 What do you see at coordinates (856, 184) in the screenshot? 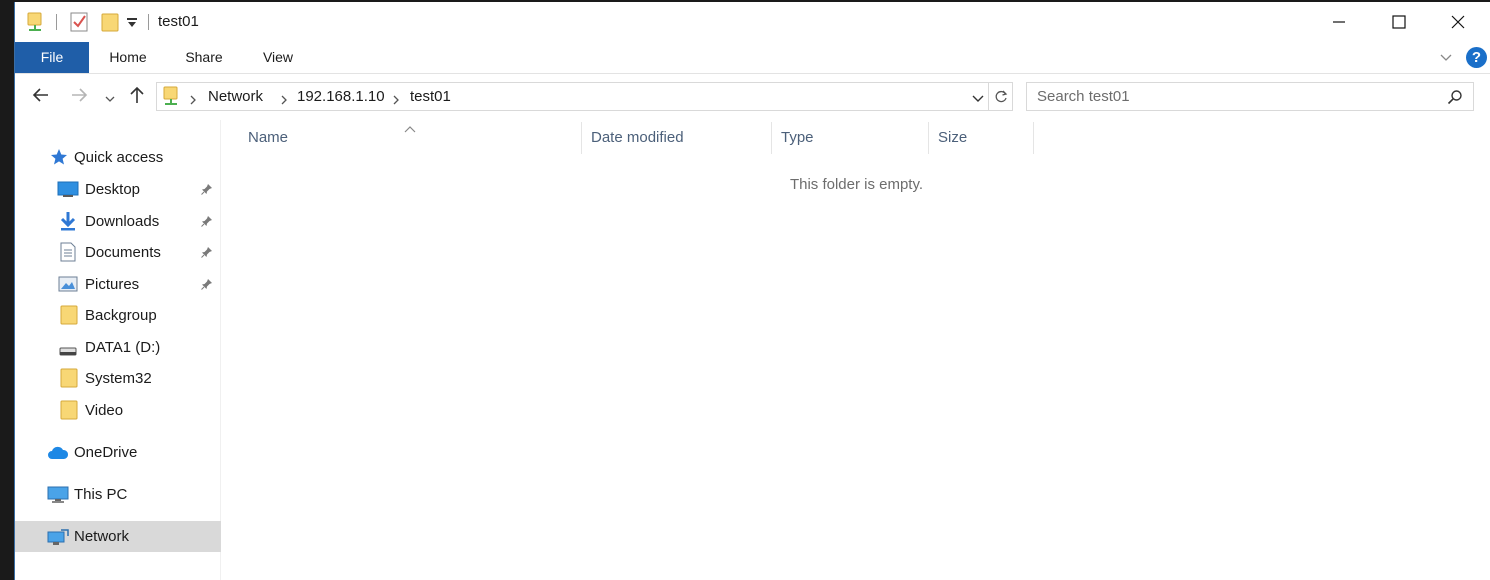
I see `empty-folder-message: This folder is empty.` at bounding box center [856, 184].